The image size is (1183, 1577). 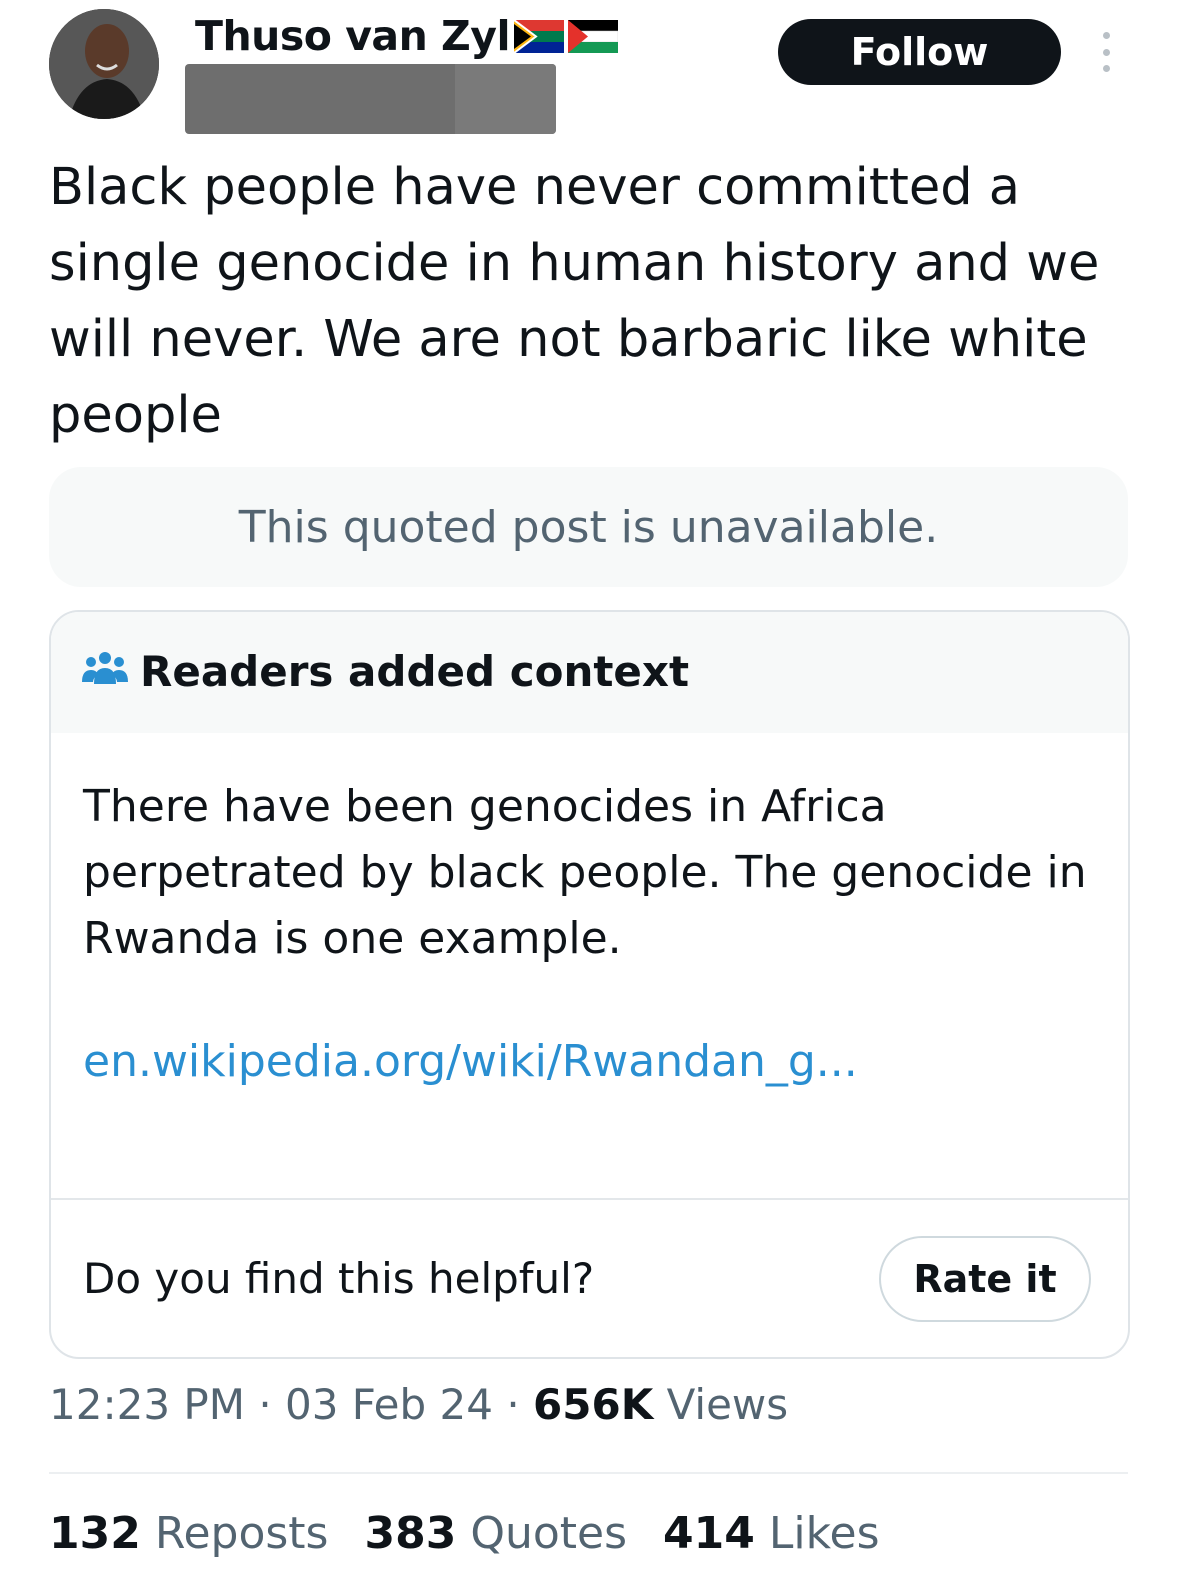 What do you see at coordinates (824, 1533) in the screenshot?
I see `likes-label: Likes` at bounding box center [824, 1533].